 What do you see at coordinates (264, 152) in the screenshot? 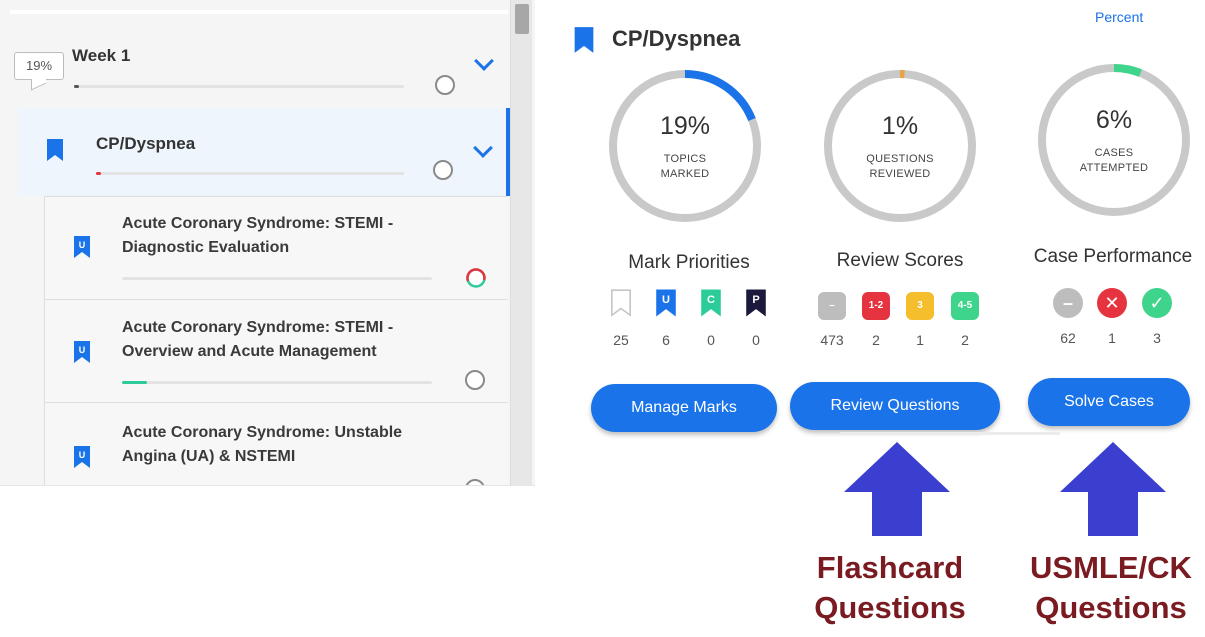
I see `sidebar-item-cp-dyspnea: CP/Dyspnea` at bounding box center [264, 152].